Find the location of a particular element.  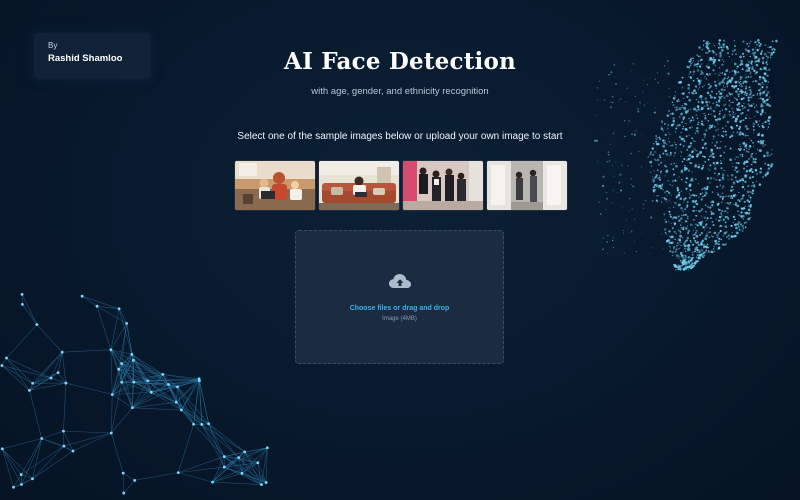

upload-cta-link: Choose files or drag and drop is located at coordinates (399, 308).